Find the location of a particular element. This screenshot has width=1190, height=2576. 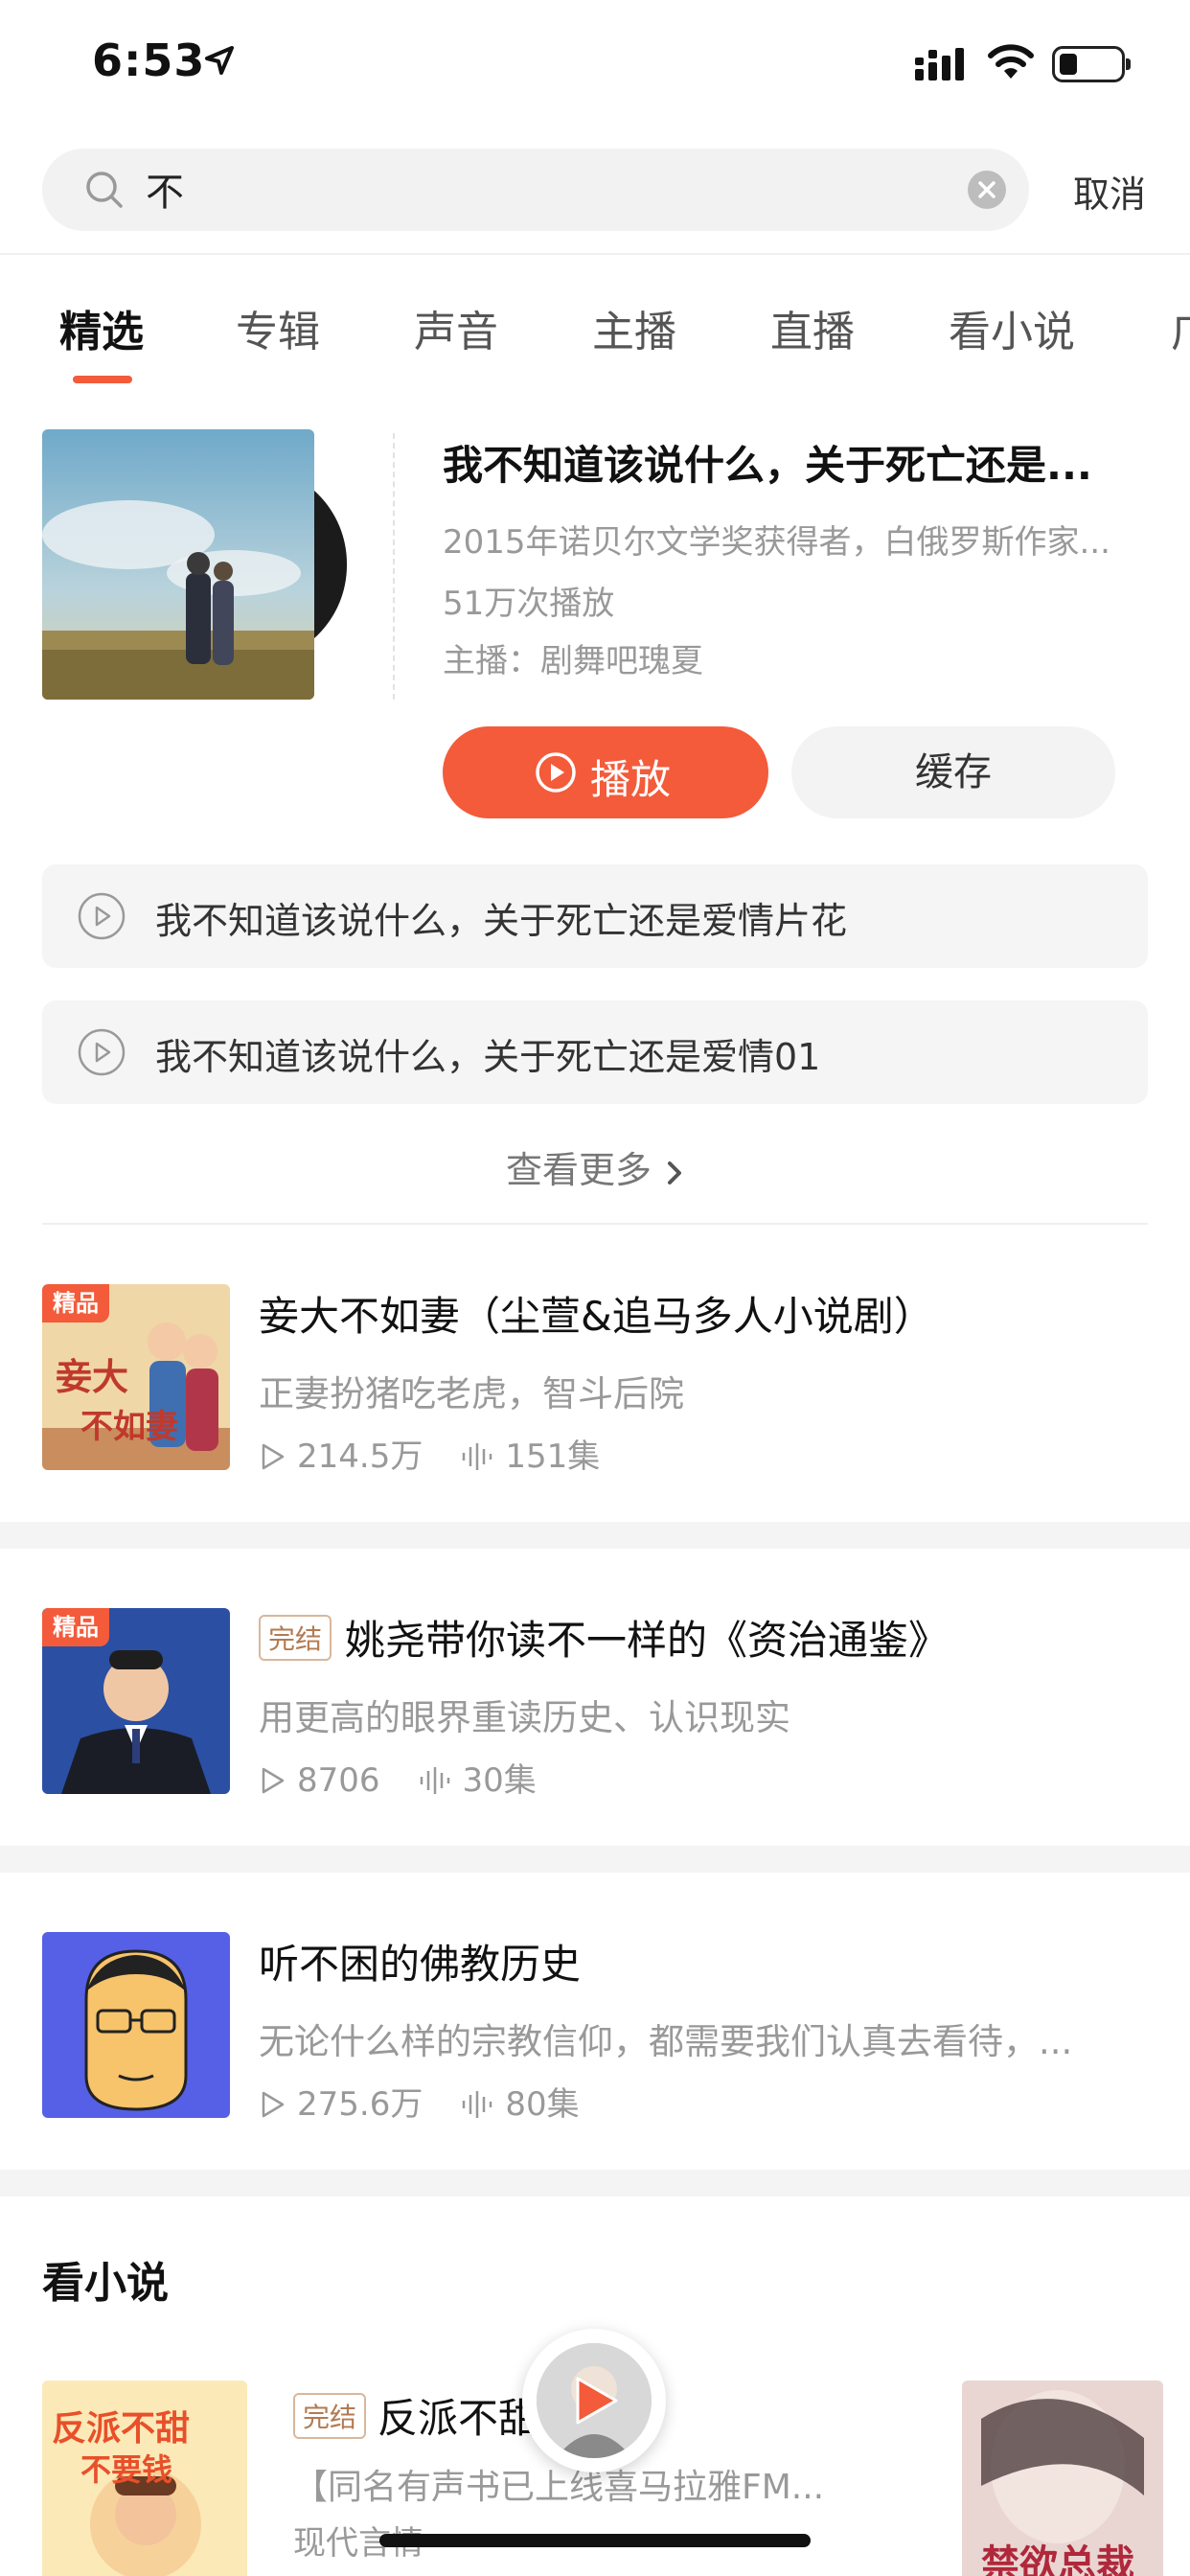

result-title: 妾大不如妻（尘萱&追马多人小说剧） is located at coordinates (596, 1316).